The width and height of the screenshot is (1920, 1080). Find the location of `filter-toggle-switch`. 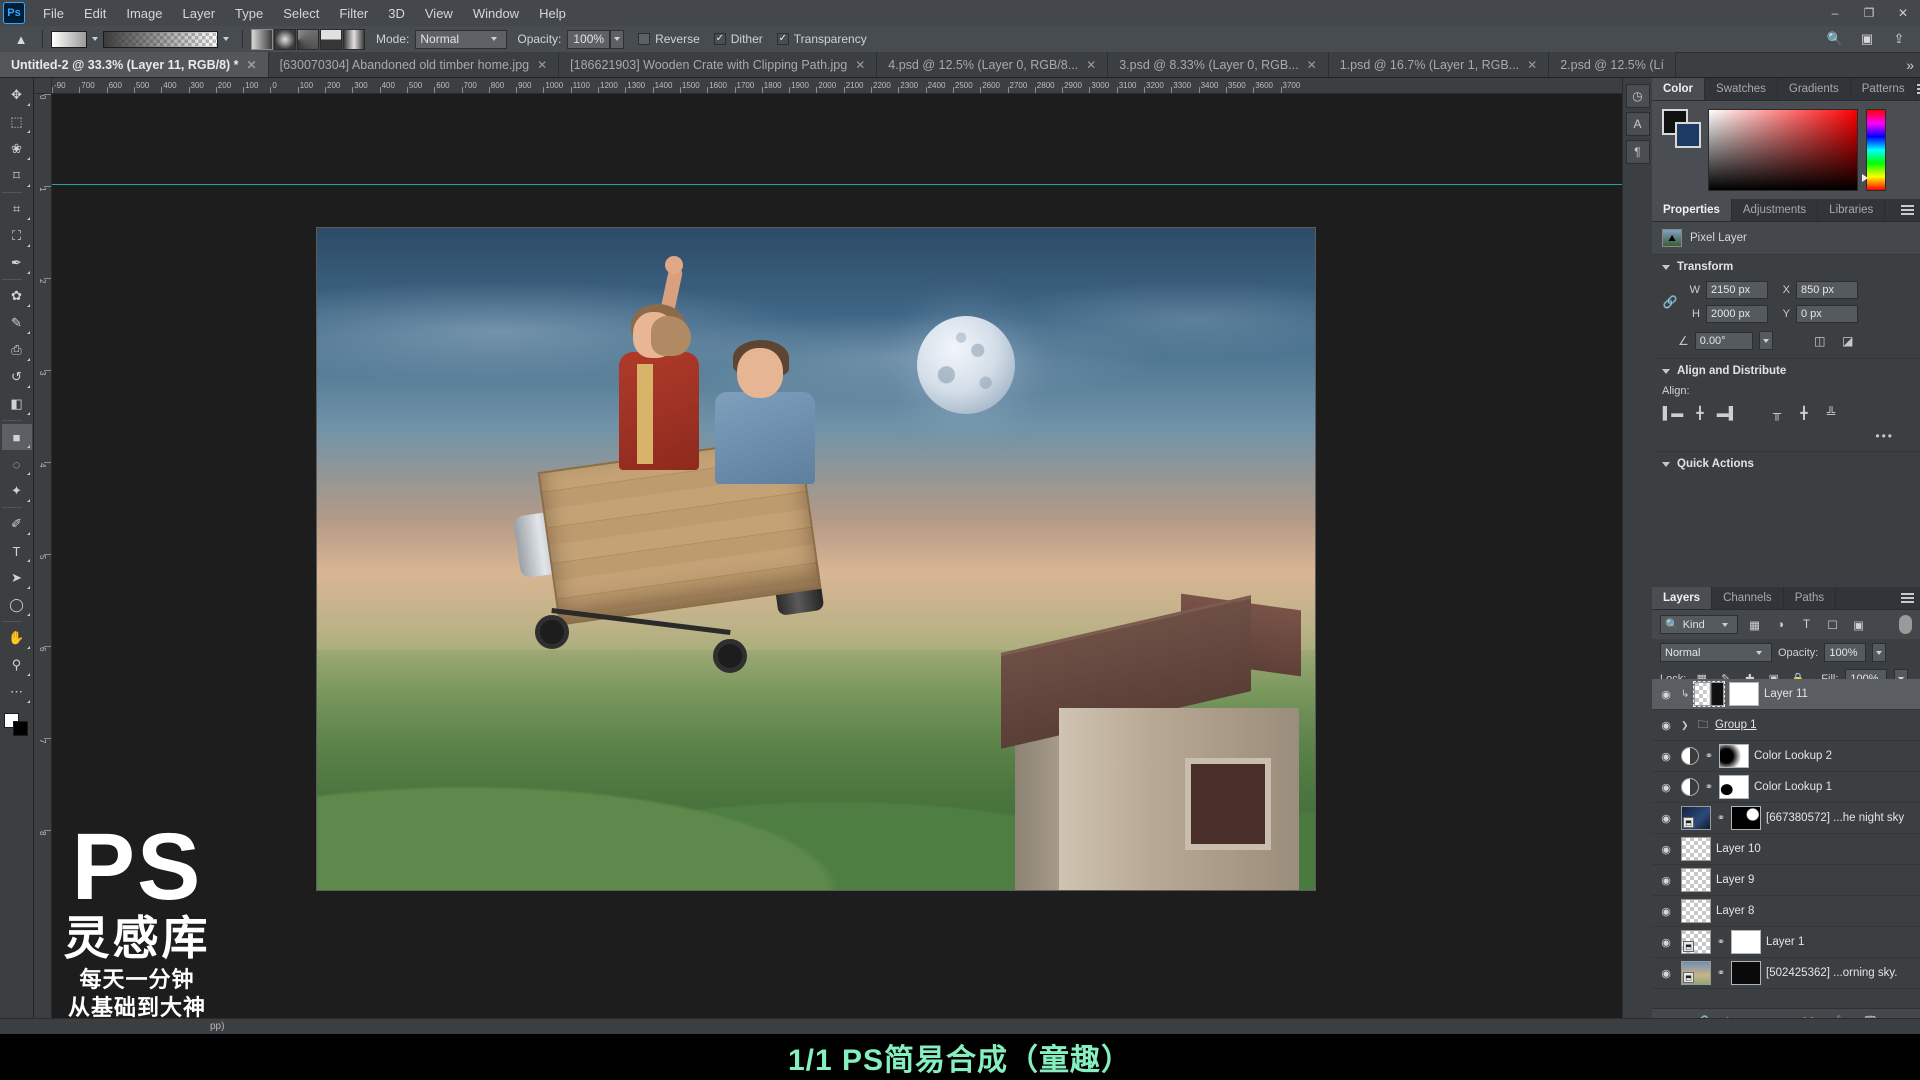

filter-toggle-switch is located at coordinates (1905, 624).